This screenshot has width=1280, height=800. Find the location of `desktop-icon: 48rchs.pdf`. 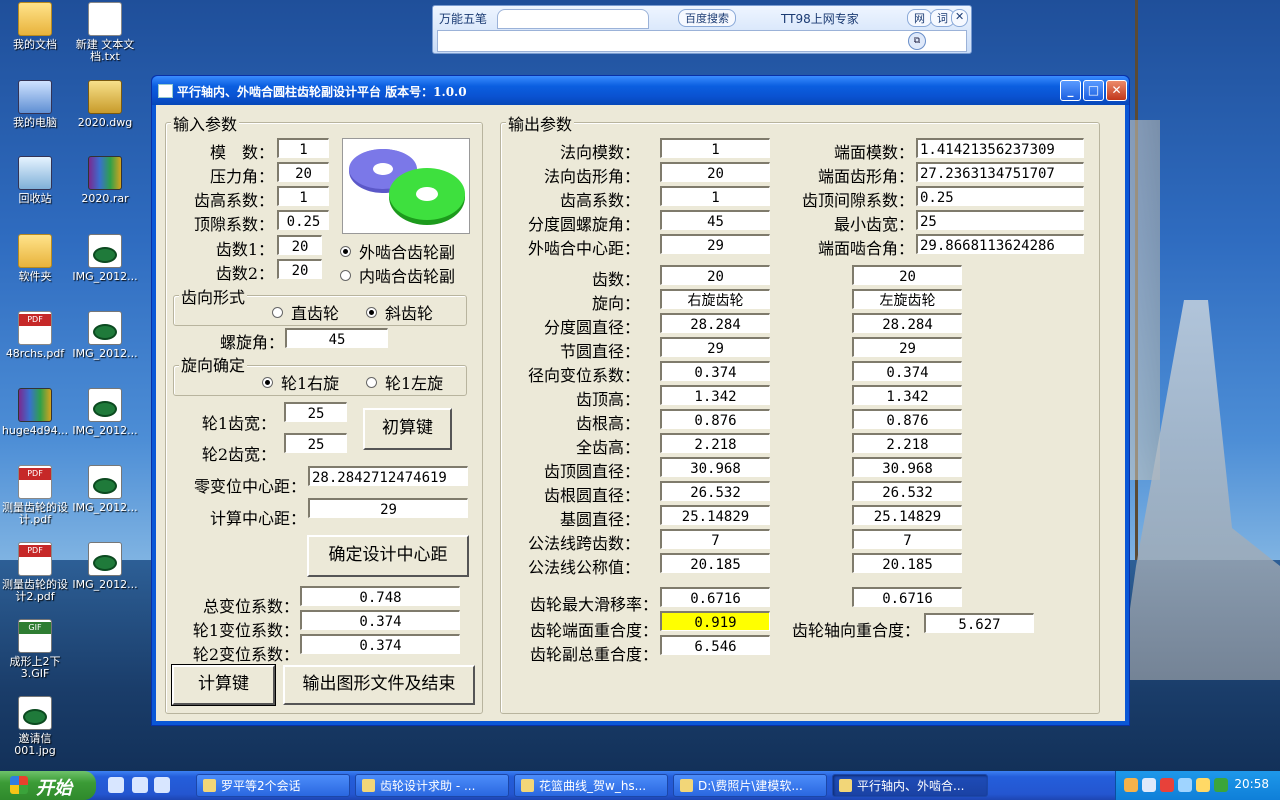

desktop-icon: 48rchs.pdf is located at coordinates (35, 335).